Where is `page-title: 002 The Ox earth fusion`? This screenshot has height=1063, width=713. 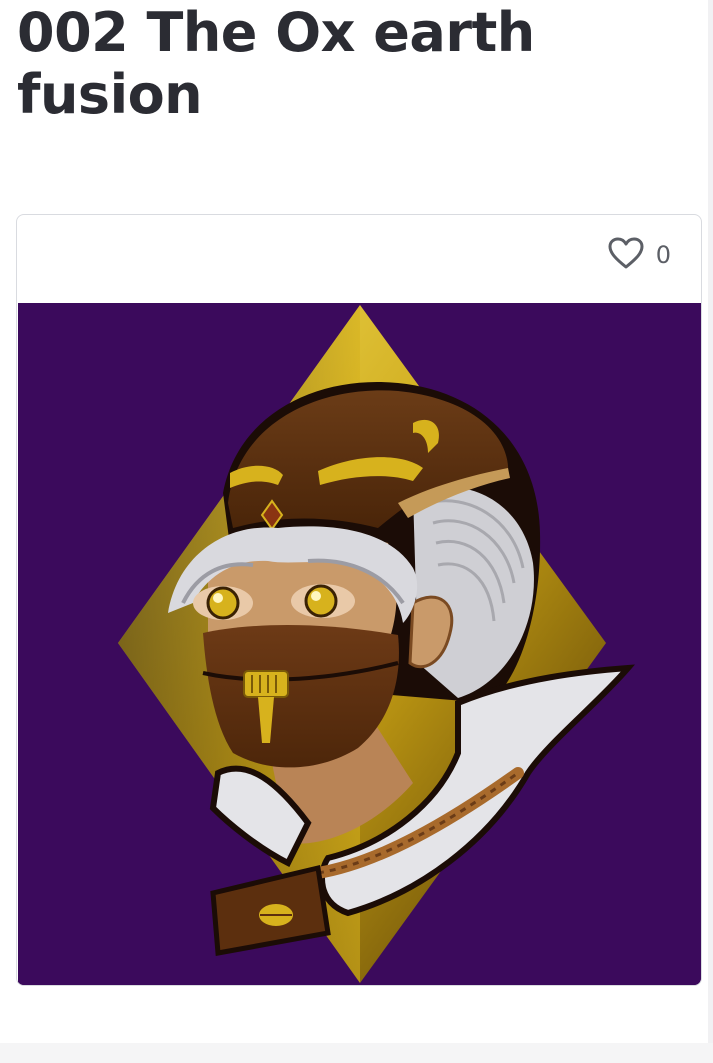
page-title: 002 The Ox earth fusion is located at coordinates (276, 63).